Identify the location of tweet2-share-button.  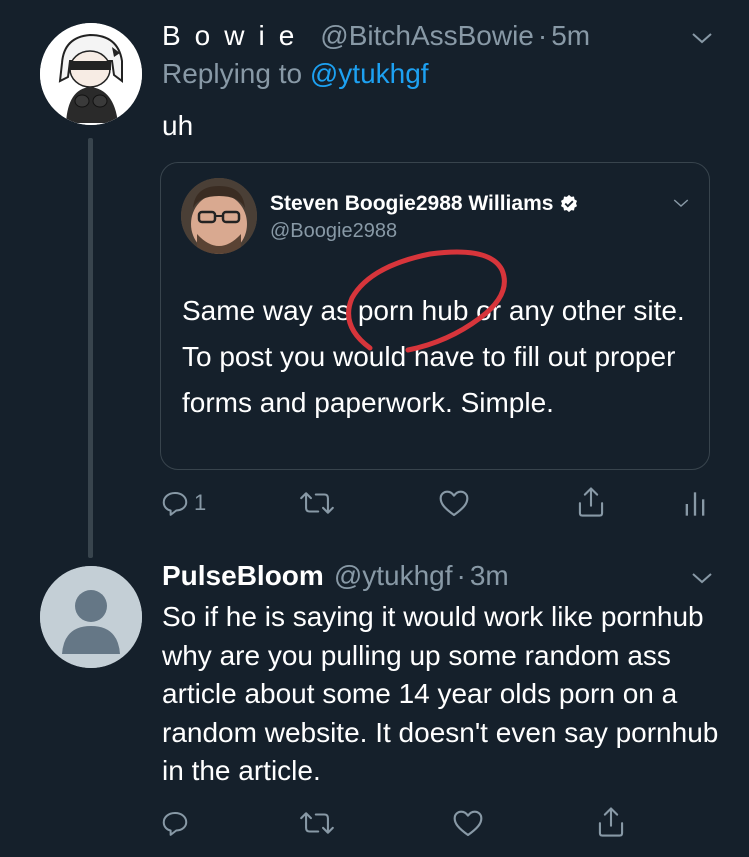
(611, 822).